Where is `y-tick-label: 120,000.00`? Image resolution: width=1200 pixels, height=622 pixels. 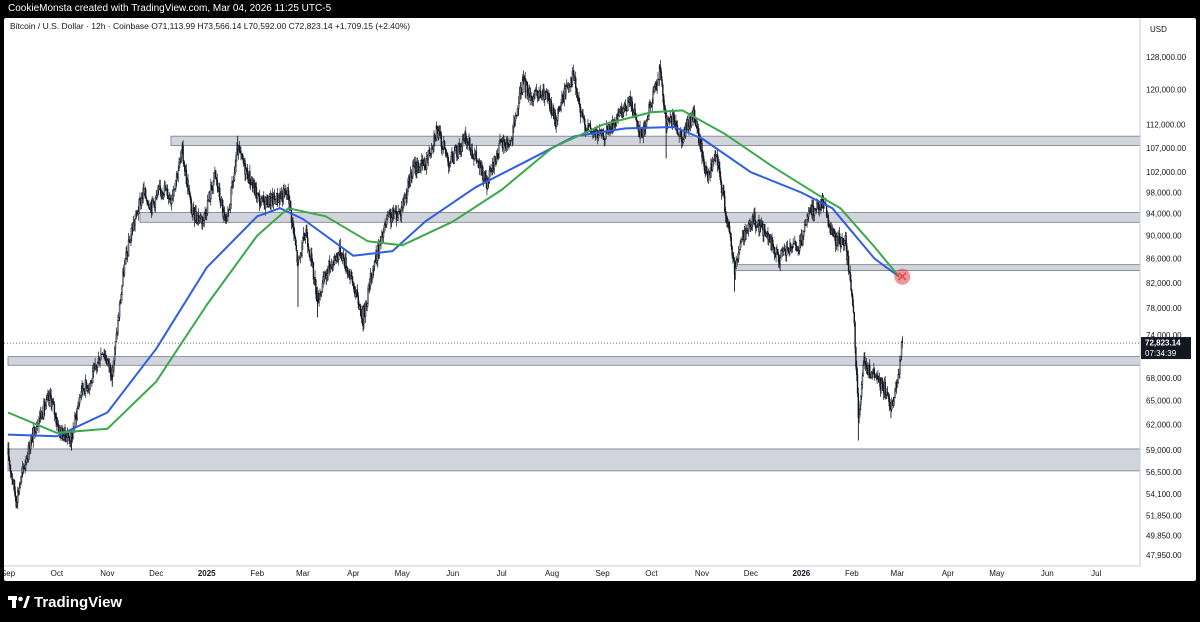 y-tick-label: 120,000.00 is located at coordinates (1166, 90).